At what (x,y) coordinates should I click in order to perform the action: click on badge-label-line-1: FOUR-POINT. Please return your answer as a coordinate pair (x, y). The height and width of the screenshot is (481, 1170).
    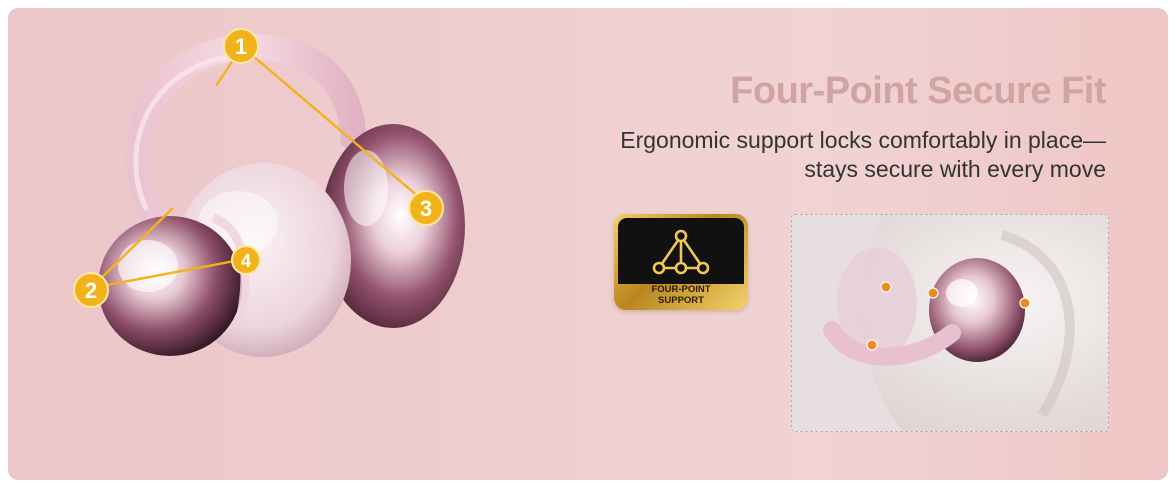
    Looking at the image, I should click on (681, 289).